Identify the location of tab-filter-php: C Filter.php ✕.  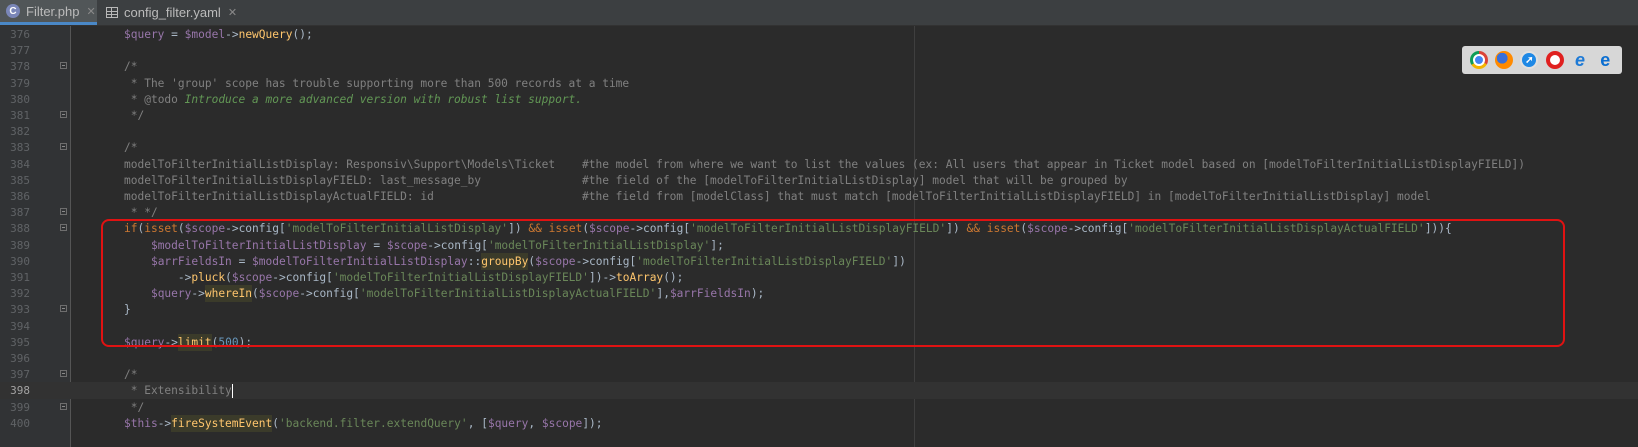
(48, 12).